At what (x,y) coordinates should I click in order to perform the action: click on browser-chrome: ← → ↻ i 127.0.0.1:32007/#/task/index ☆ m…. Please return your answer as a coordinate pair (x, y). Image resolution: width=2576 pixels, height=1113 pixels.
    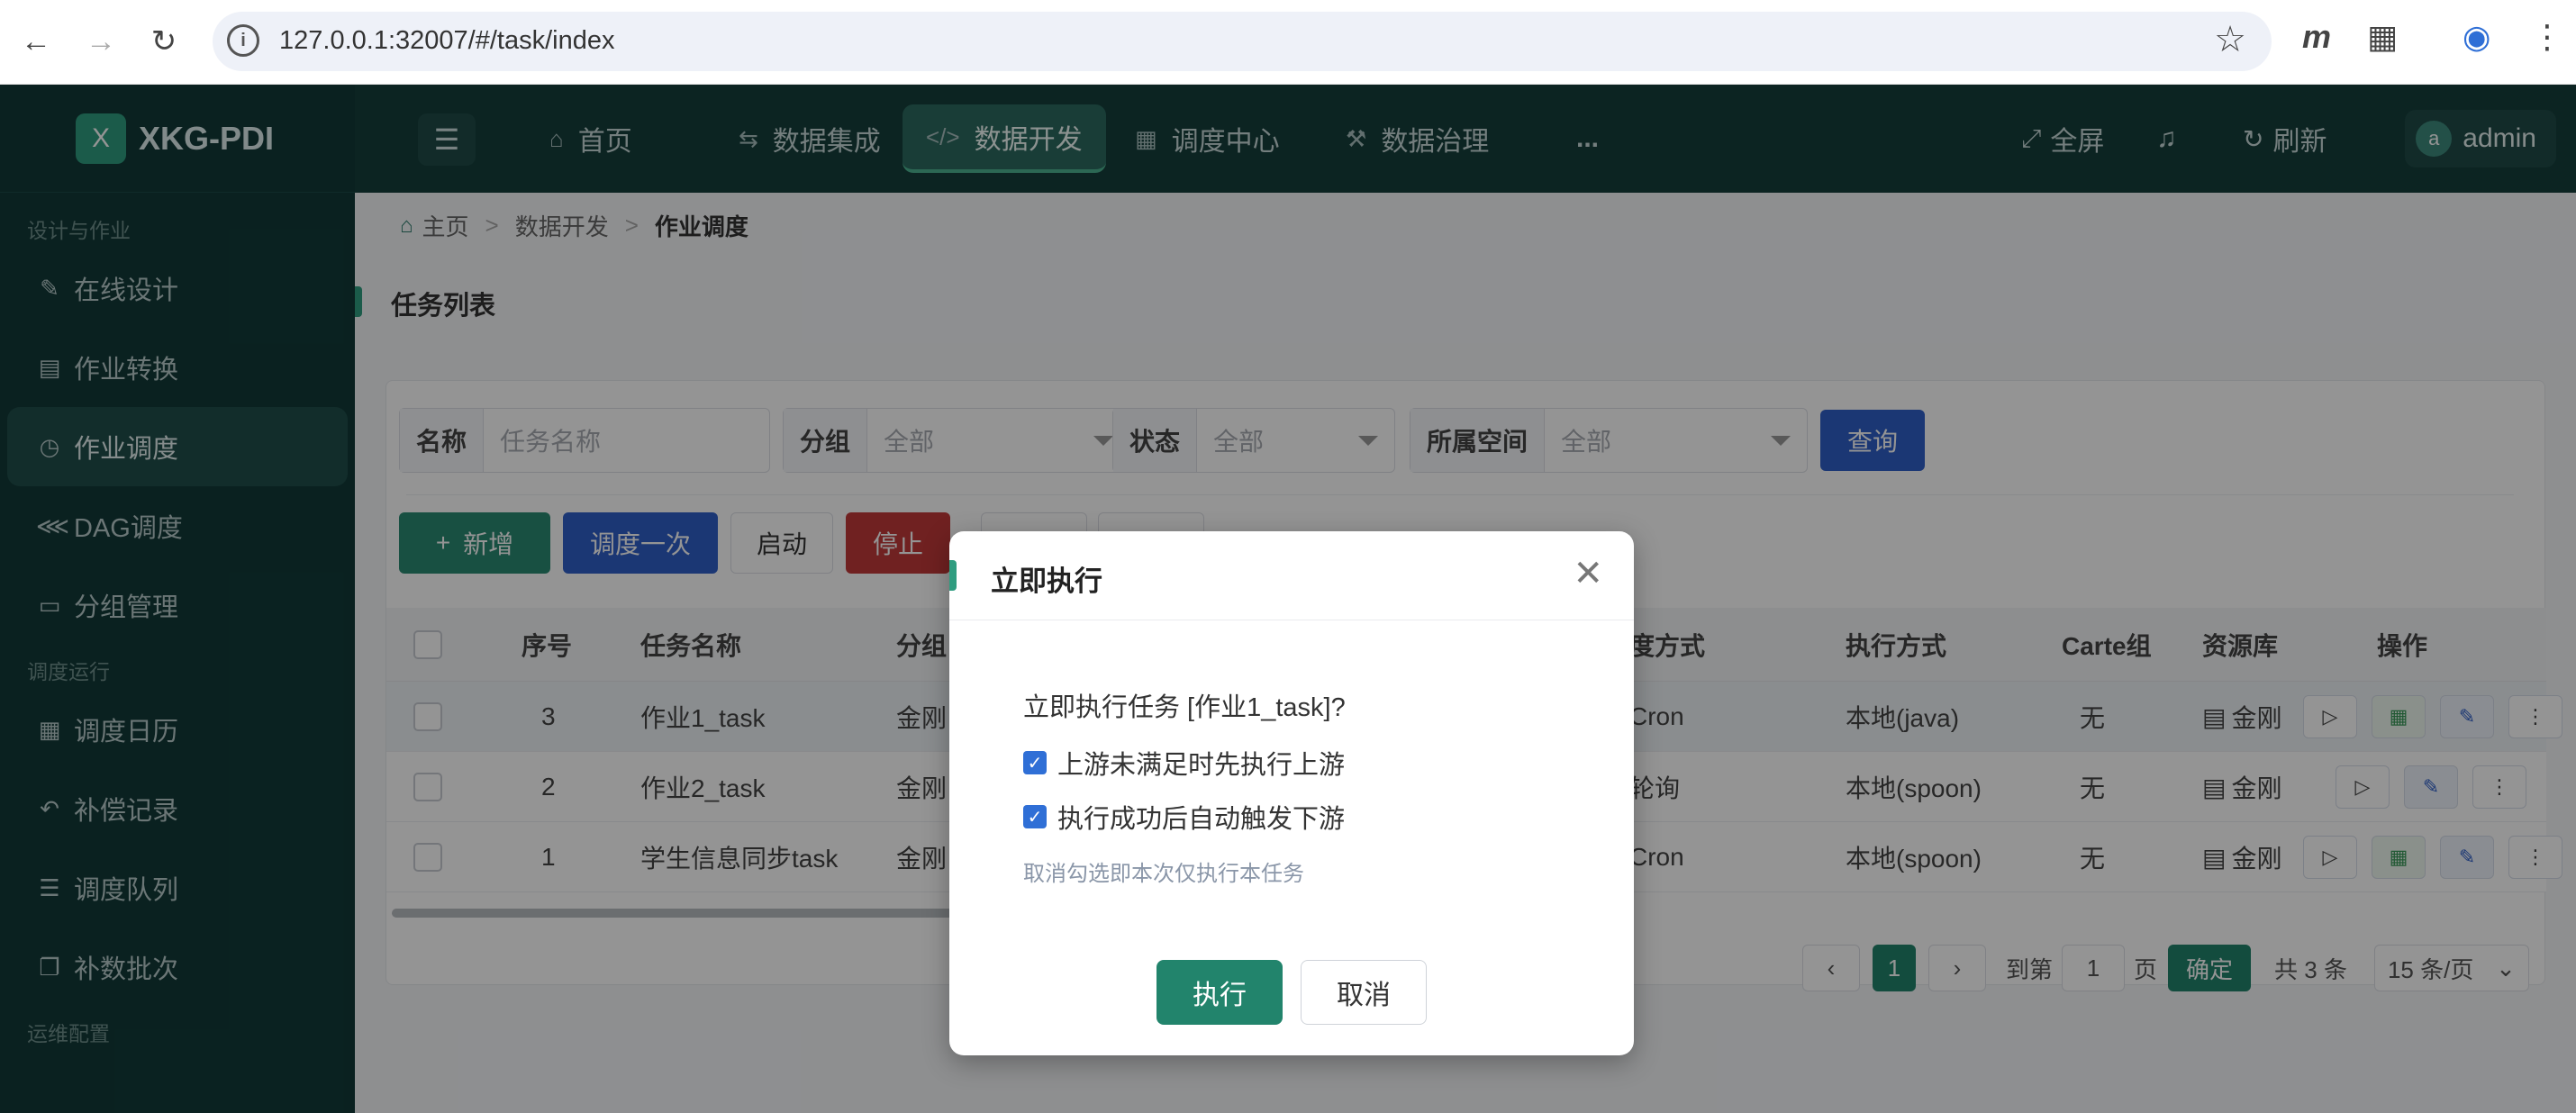
    Looking at the image, I should click on (1288, 42).